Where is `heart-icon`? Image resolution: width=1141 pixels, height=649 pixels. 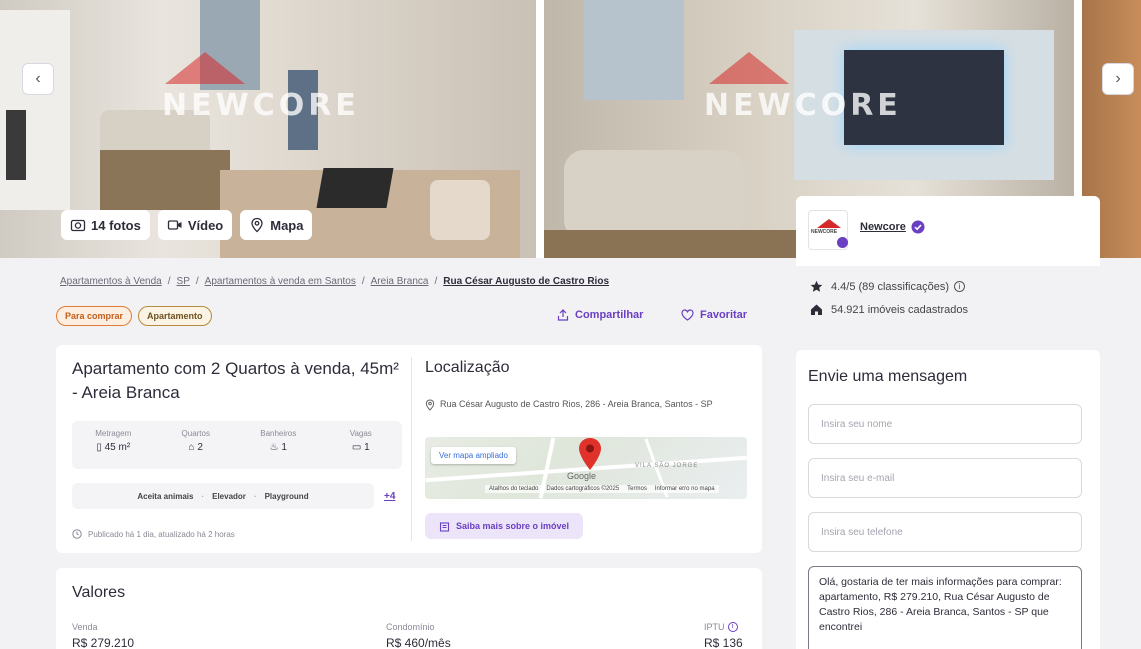
heart-icon is located at coordinates (687, 315).